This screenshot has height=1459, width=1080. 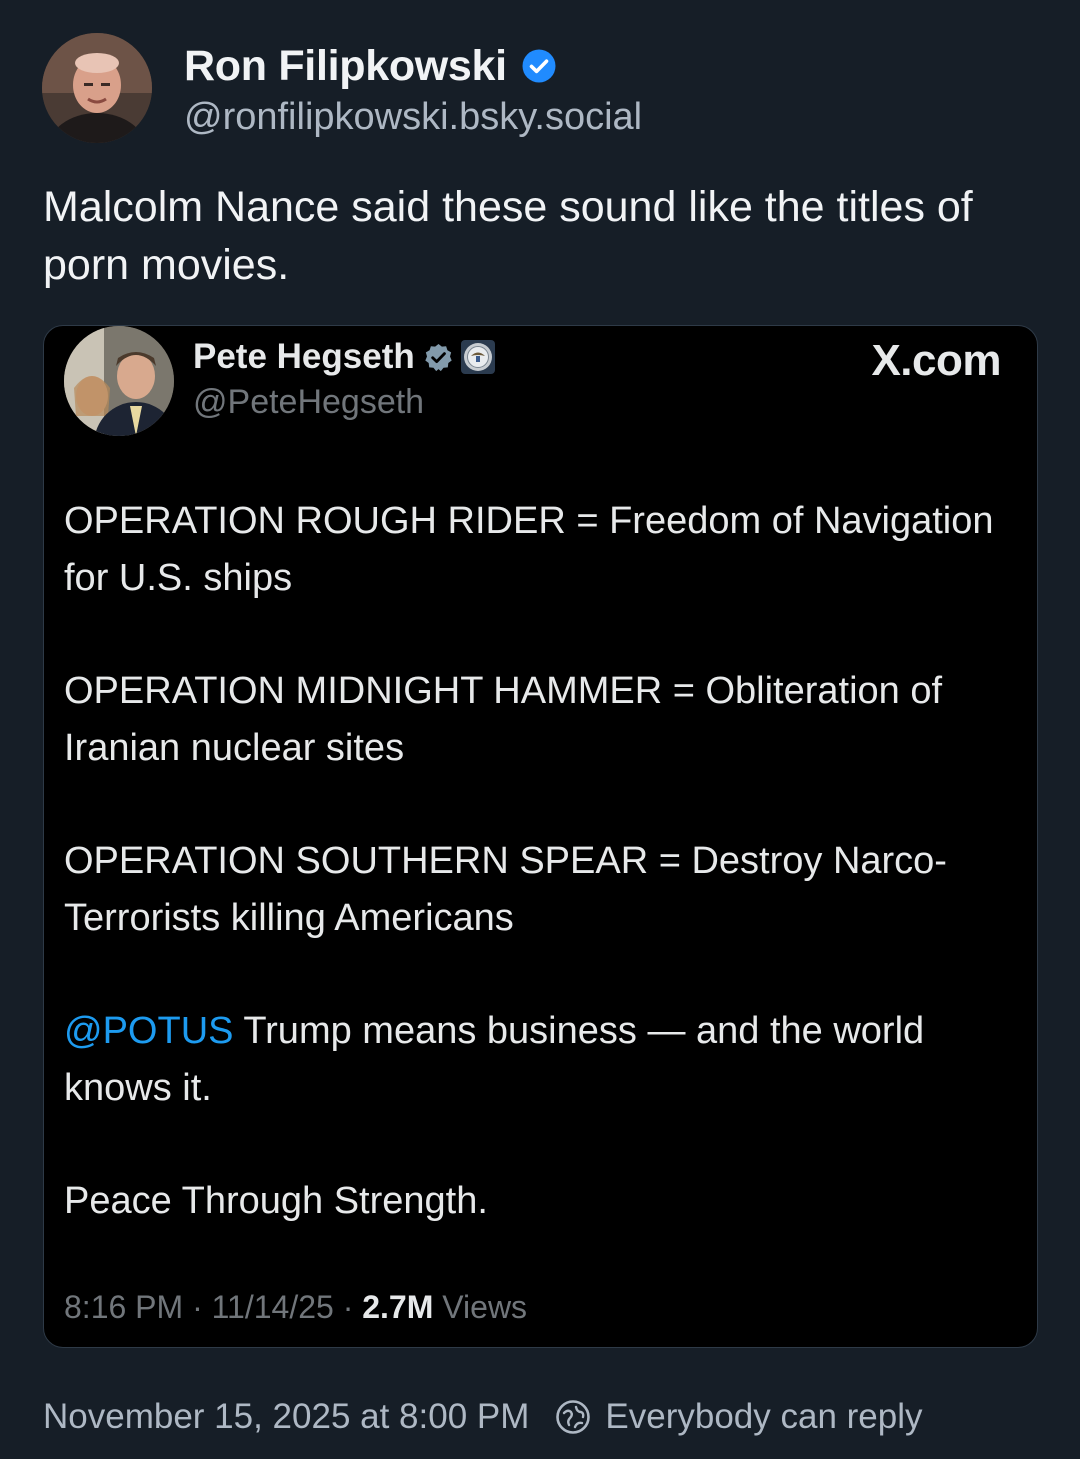 What do you see at coordinates (309, 402) in the screenshot?
I see `embed-author-handle: @PeteHegseth` at bounding box center [309, 402].